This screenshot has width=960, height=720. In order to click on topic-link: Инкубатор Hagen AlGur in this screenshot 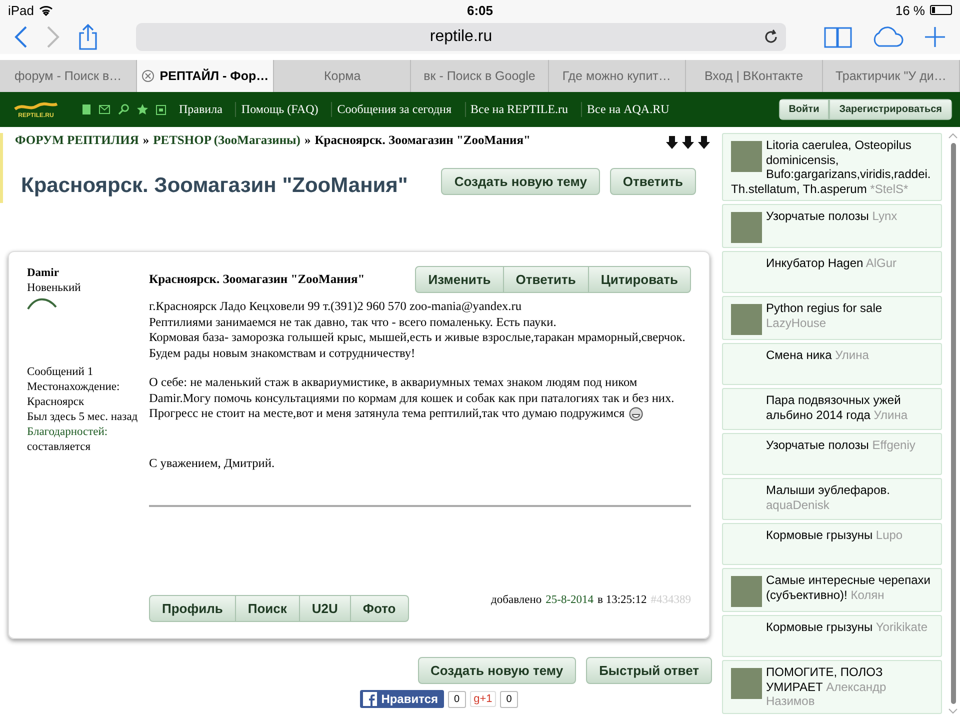, I will do `click(831, 272)`.